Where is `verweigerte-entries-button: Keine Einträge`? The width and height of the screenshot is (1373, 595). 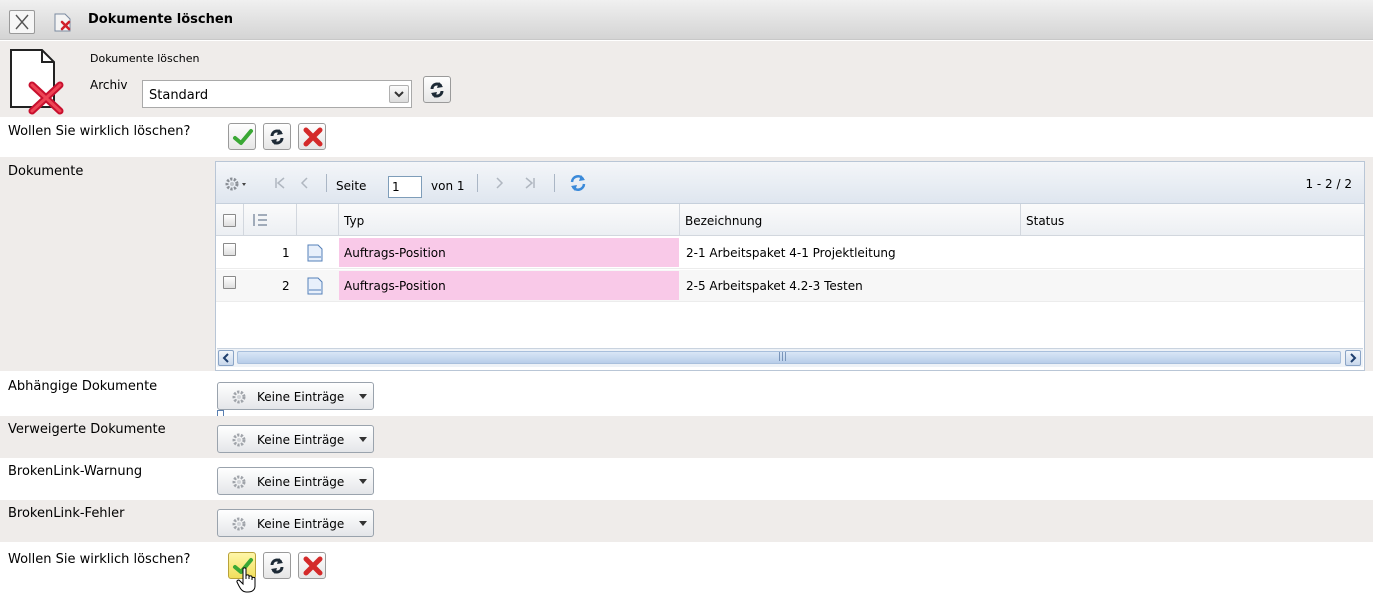 verweigerte-entries-button: Keine Einträge is located at coordinates (295, 439).